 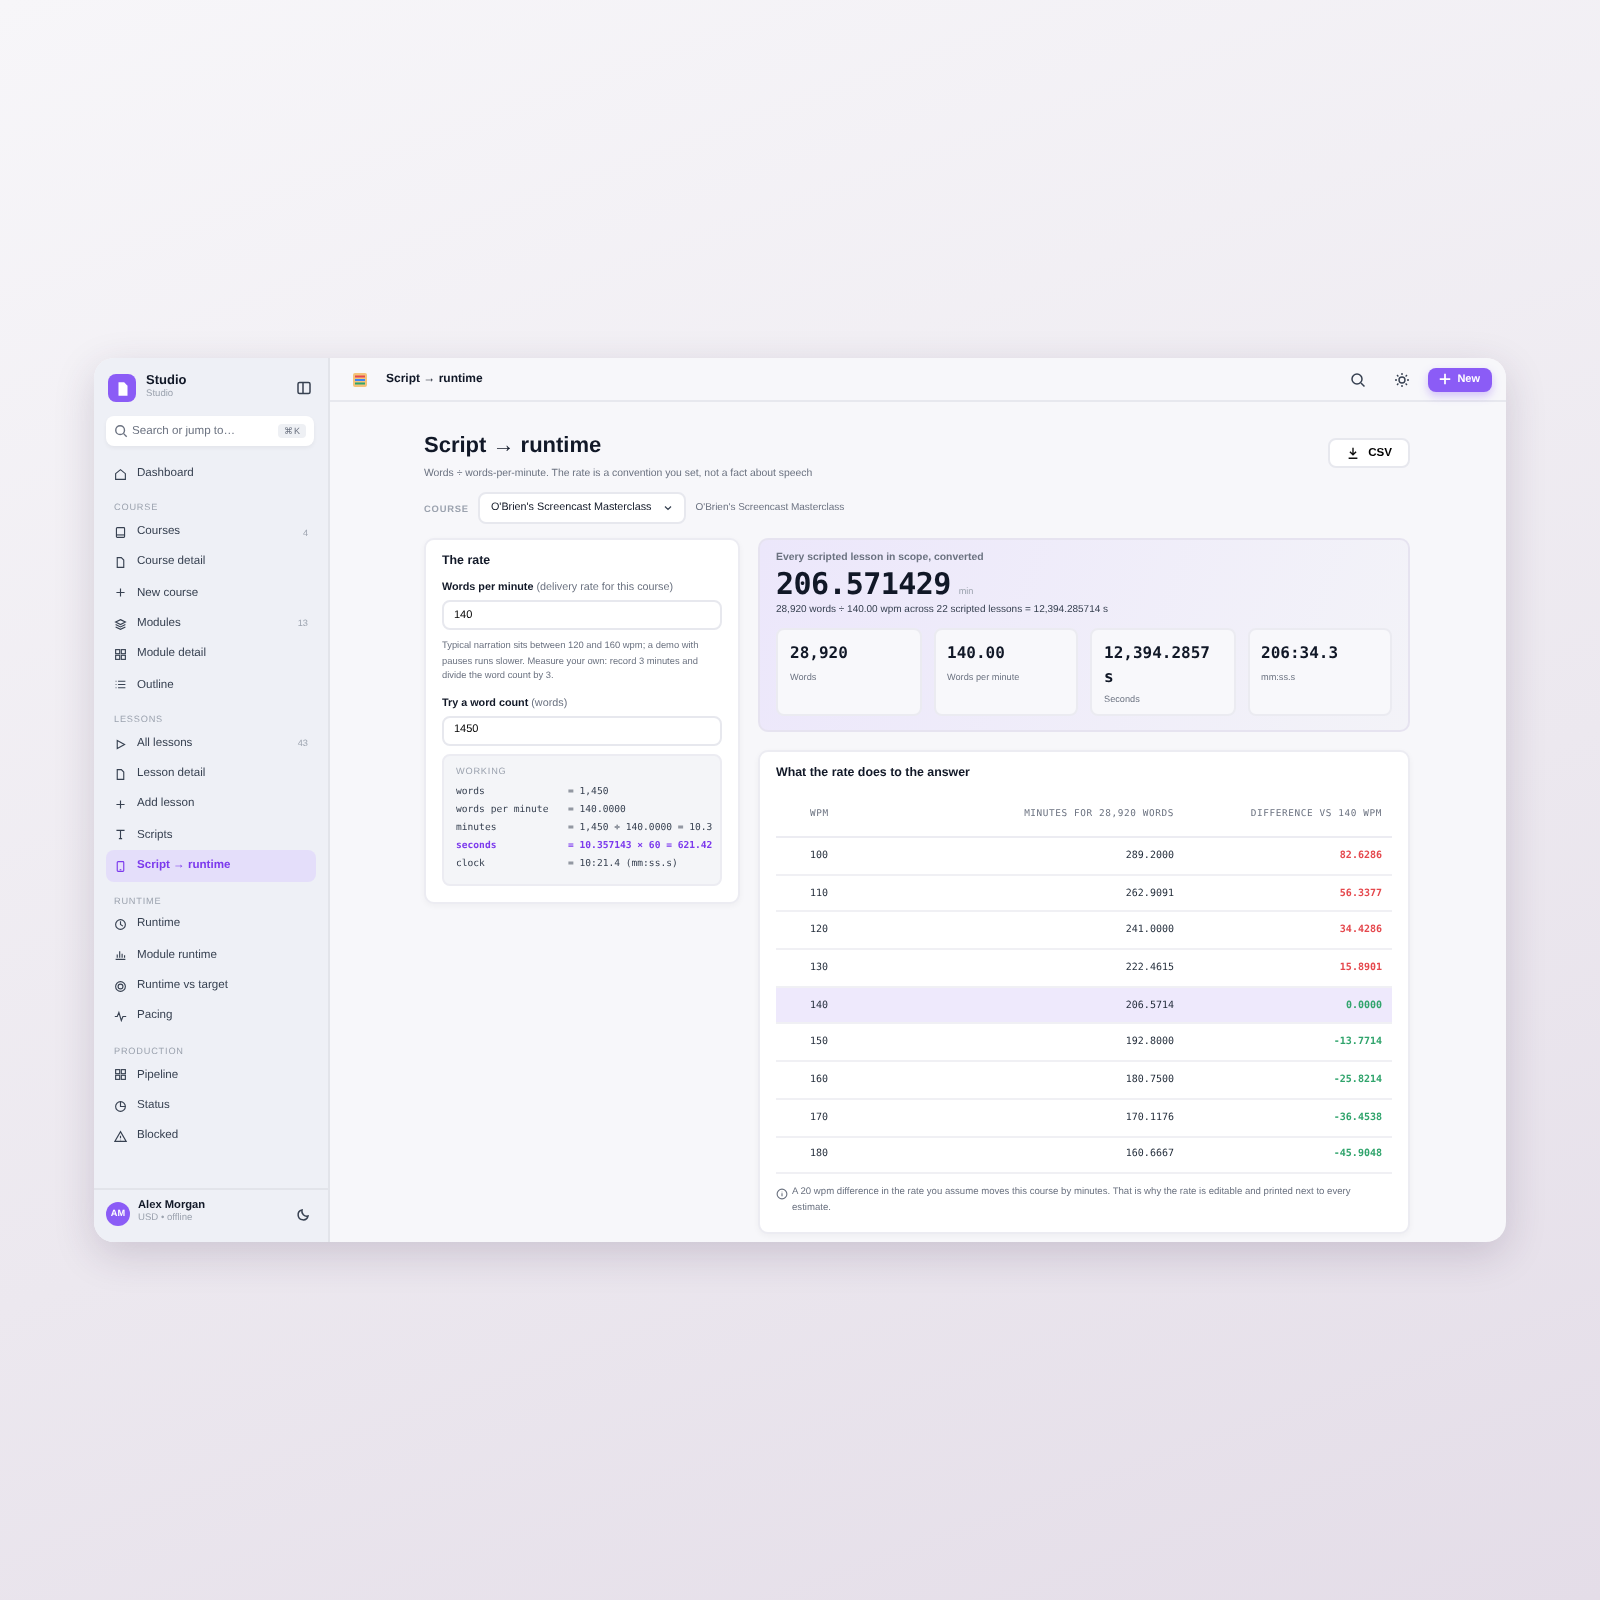 What do you see at coordinates (120, 685) in the screenshot?
I see `list-icon` at bounding box center [120, 685].